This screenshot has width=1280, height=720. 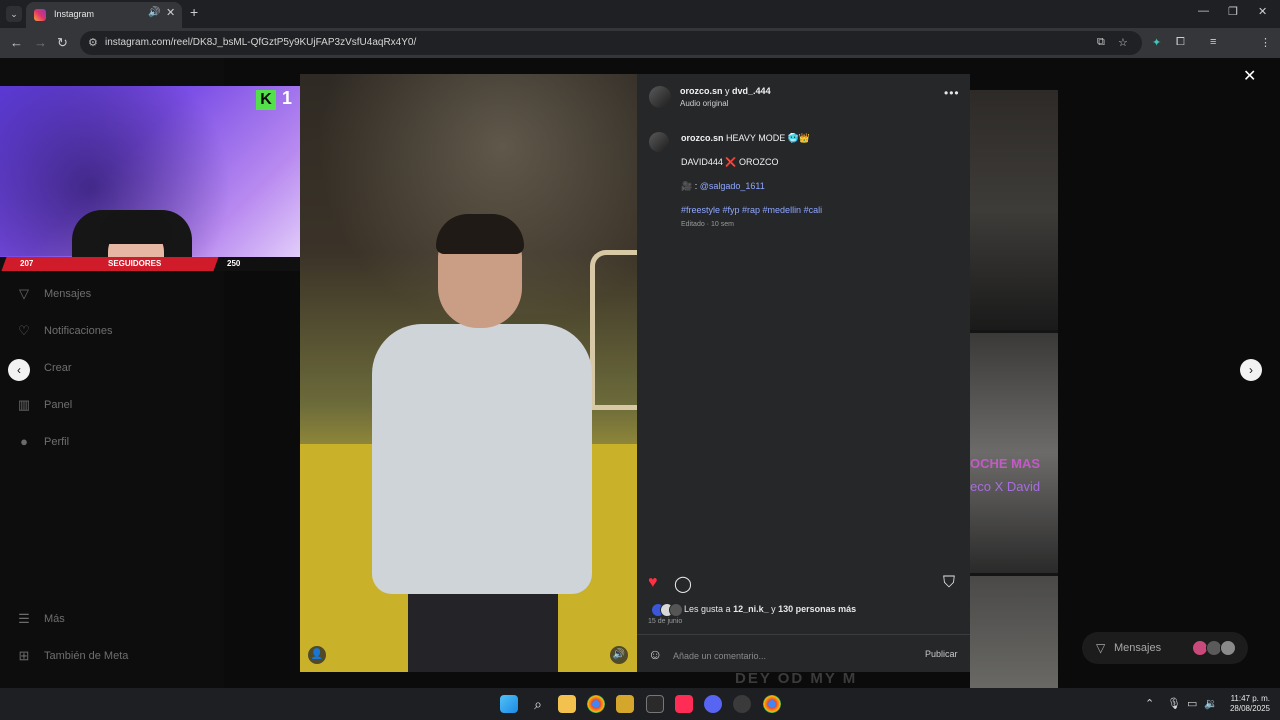 I want to click on bookmark-star-icon: ☆, so click(x=1123, y=42).